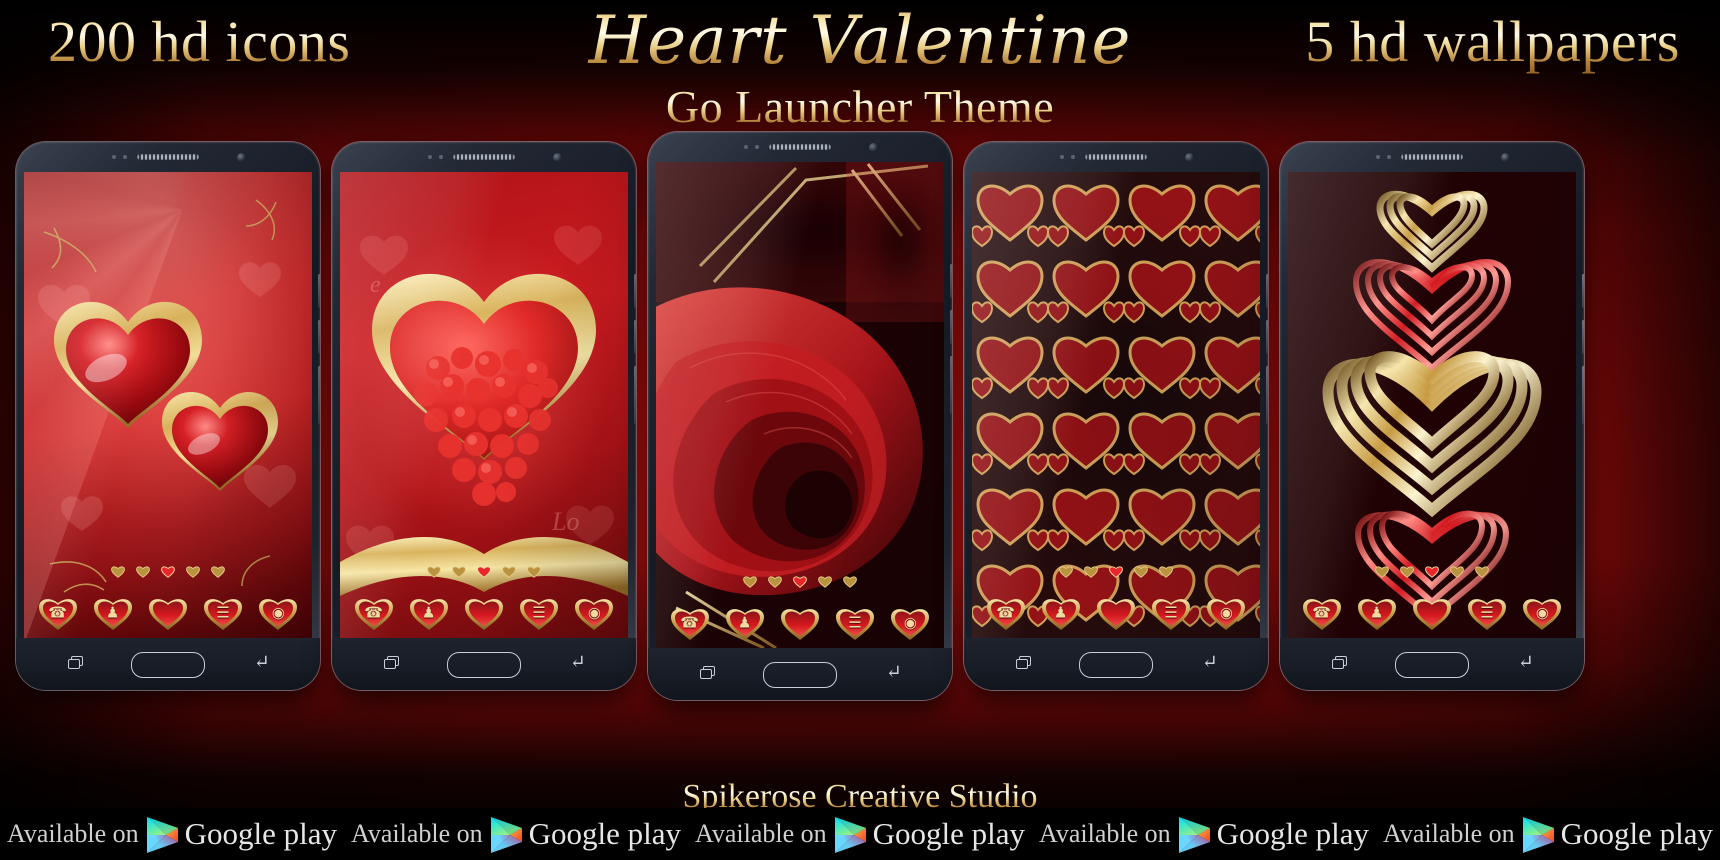 The height and width of the screenshot is (860, 1720). I want to click on android-navbar-1: ↵, so click(168, 664).